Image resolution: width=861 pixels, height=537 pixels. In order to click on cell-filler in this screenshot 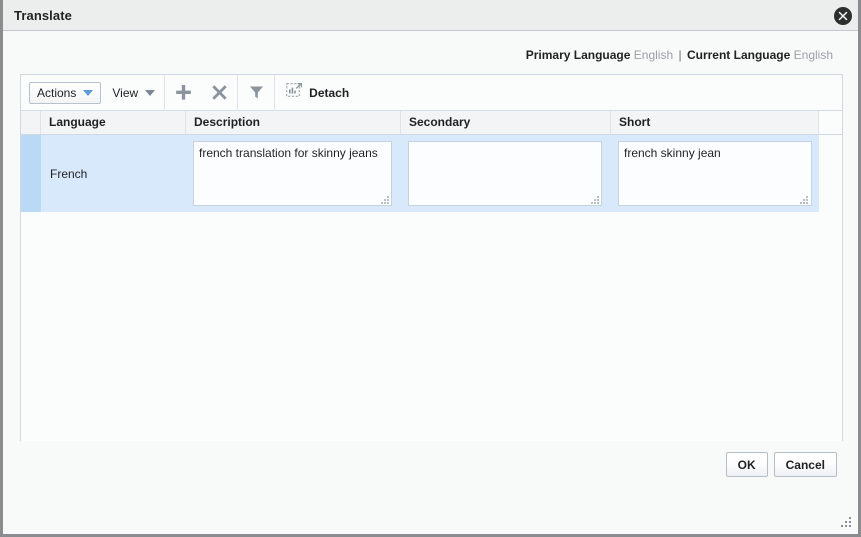, I will do `click(830, 173)`.